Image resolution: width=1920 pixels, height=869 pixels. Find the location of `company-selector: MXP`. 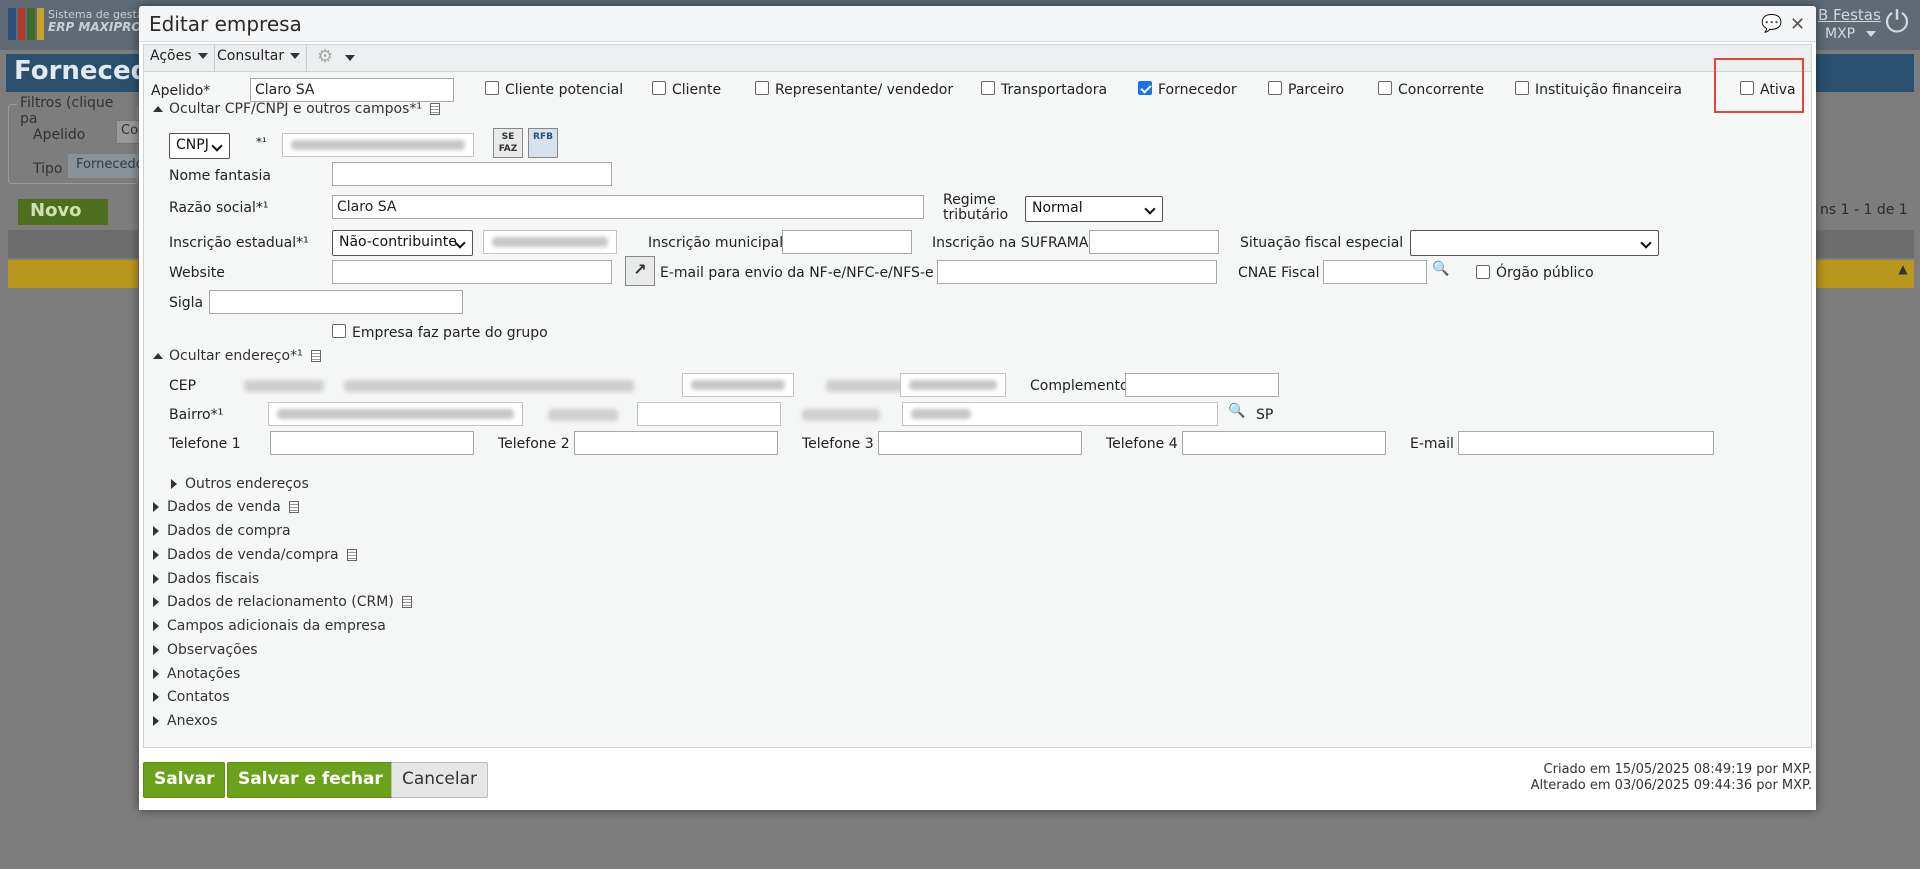

company-selector: MXP is located at coordinates (1850, 34).